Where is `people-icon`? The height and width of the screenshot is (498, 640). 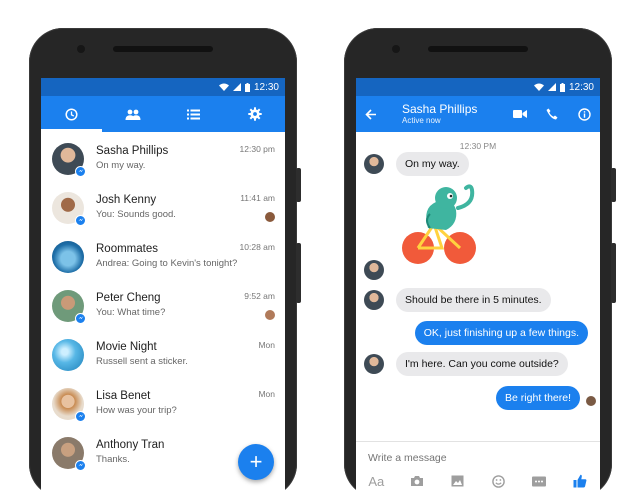 people-icon is located at coordinates (132, 114).